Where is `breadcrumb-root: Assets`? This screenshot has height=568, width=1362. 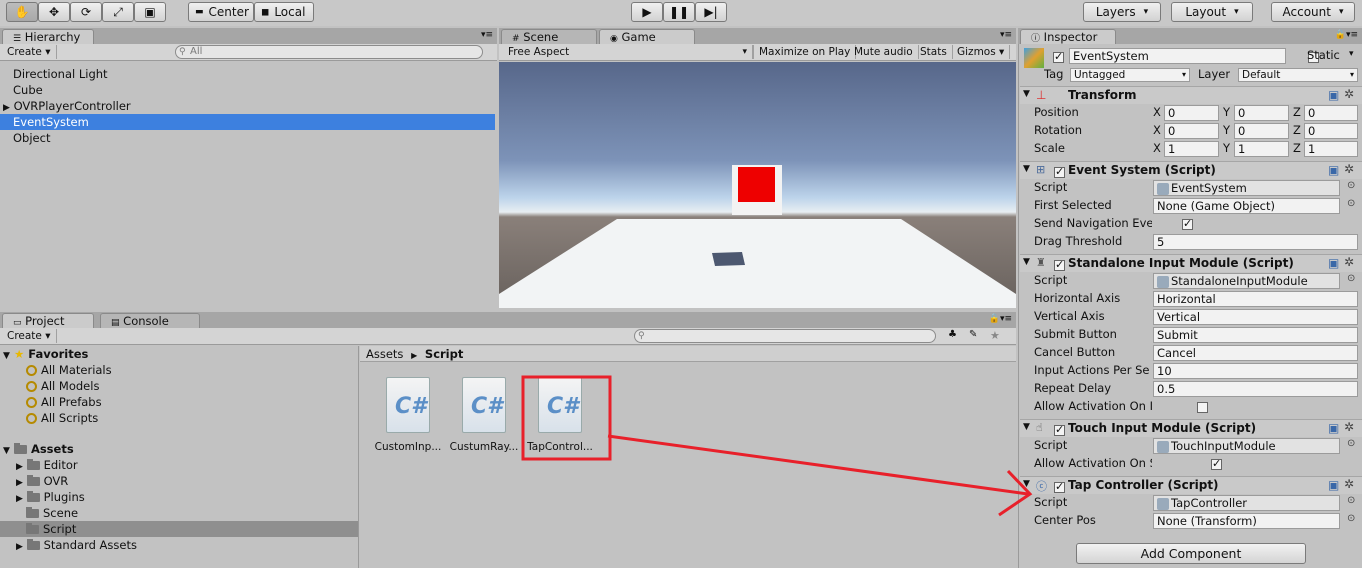
breadcrumb-root: Assets is located at coordinates (384, 354).